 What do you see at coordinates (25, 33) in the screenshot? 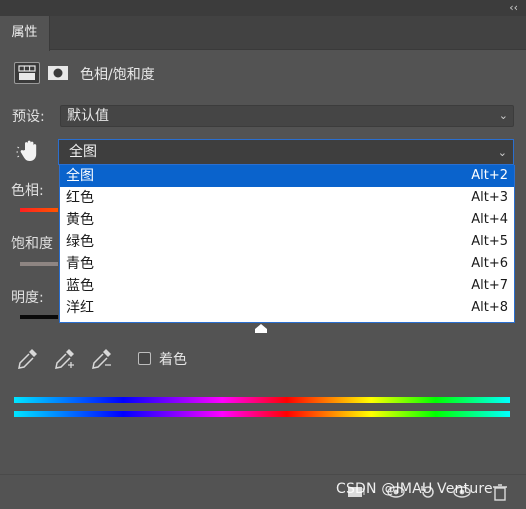
I see `tab-properties: 属性` at bounding box center [25, 33].